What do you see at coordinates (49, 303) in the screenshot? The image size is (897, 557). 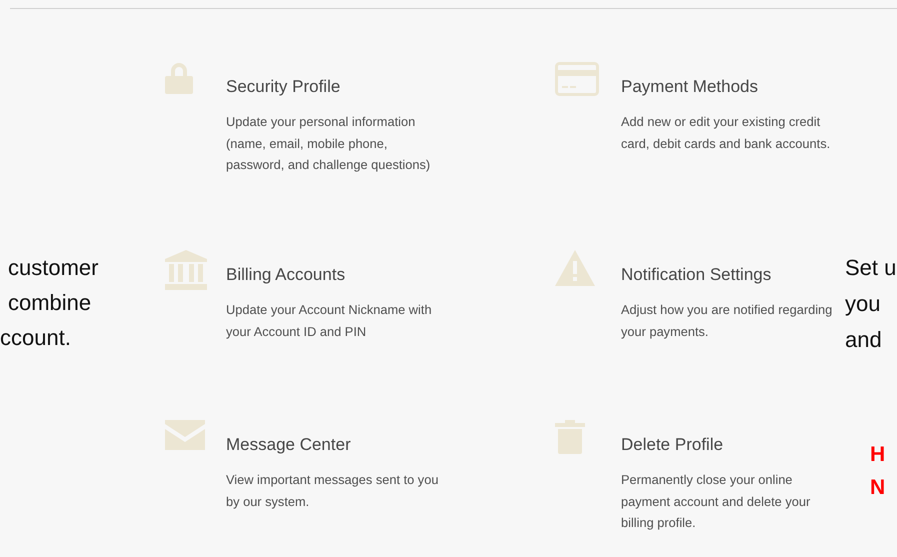 I see `note-text-line: combine` at bounding box center [49, 303].